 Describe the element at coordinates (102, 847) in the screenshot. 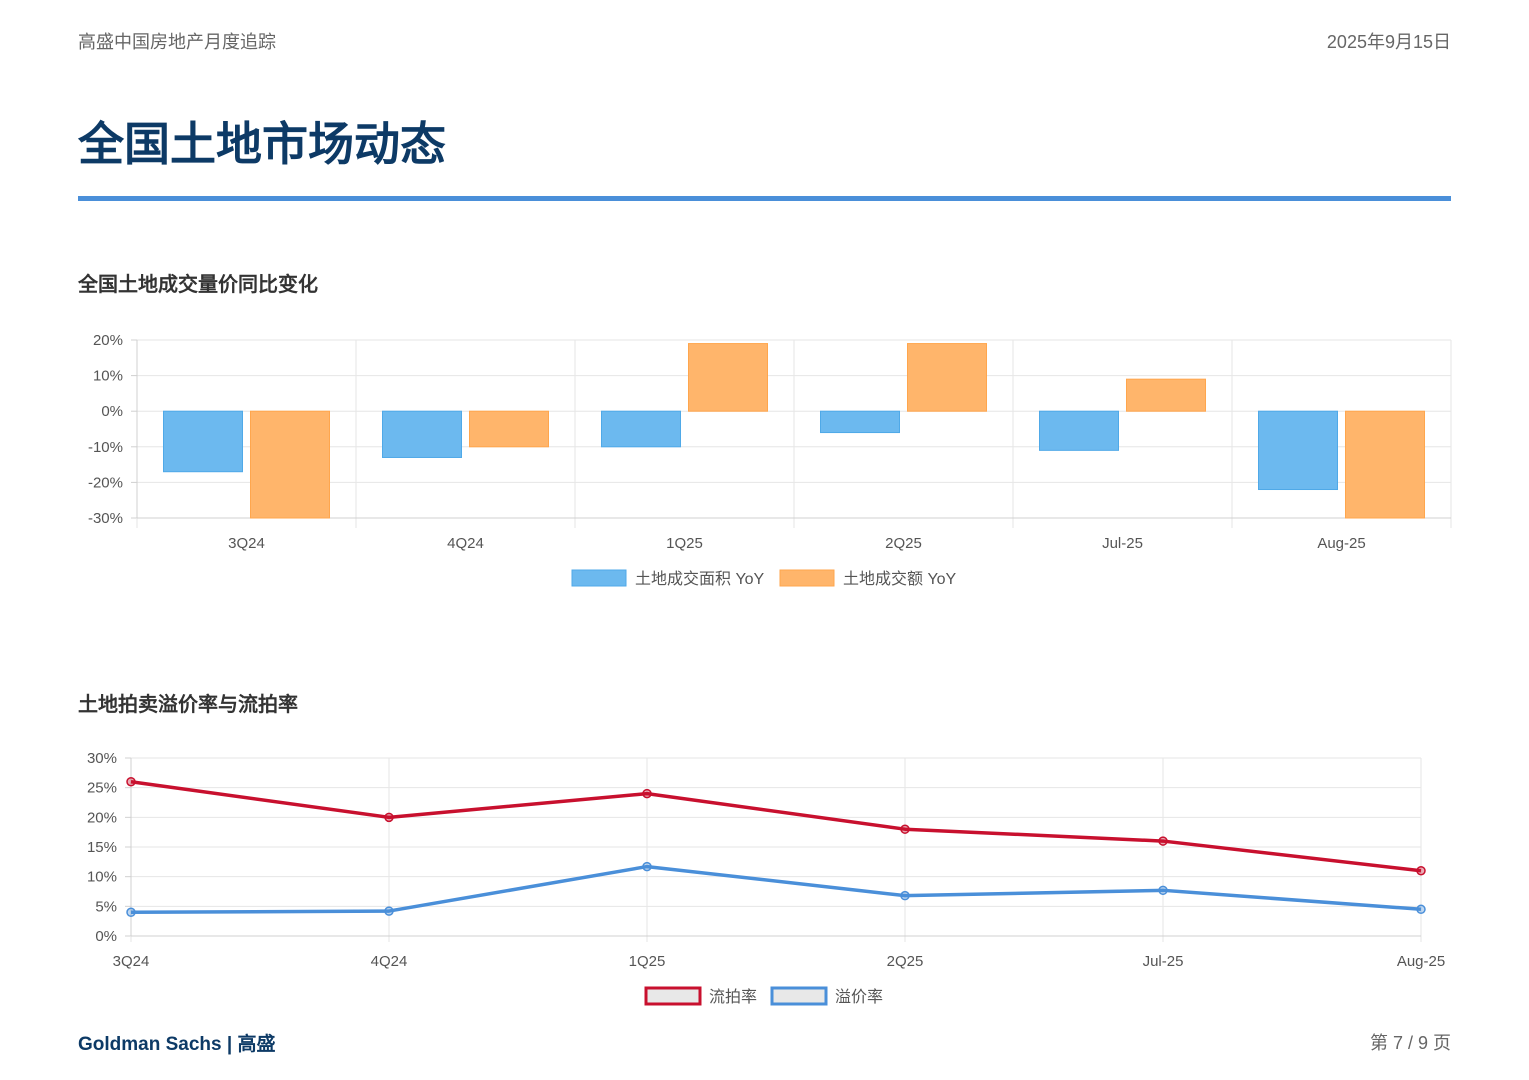

I see `y-tick-label: 15%` at that location.